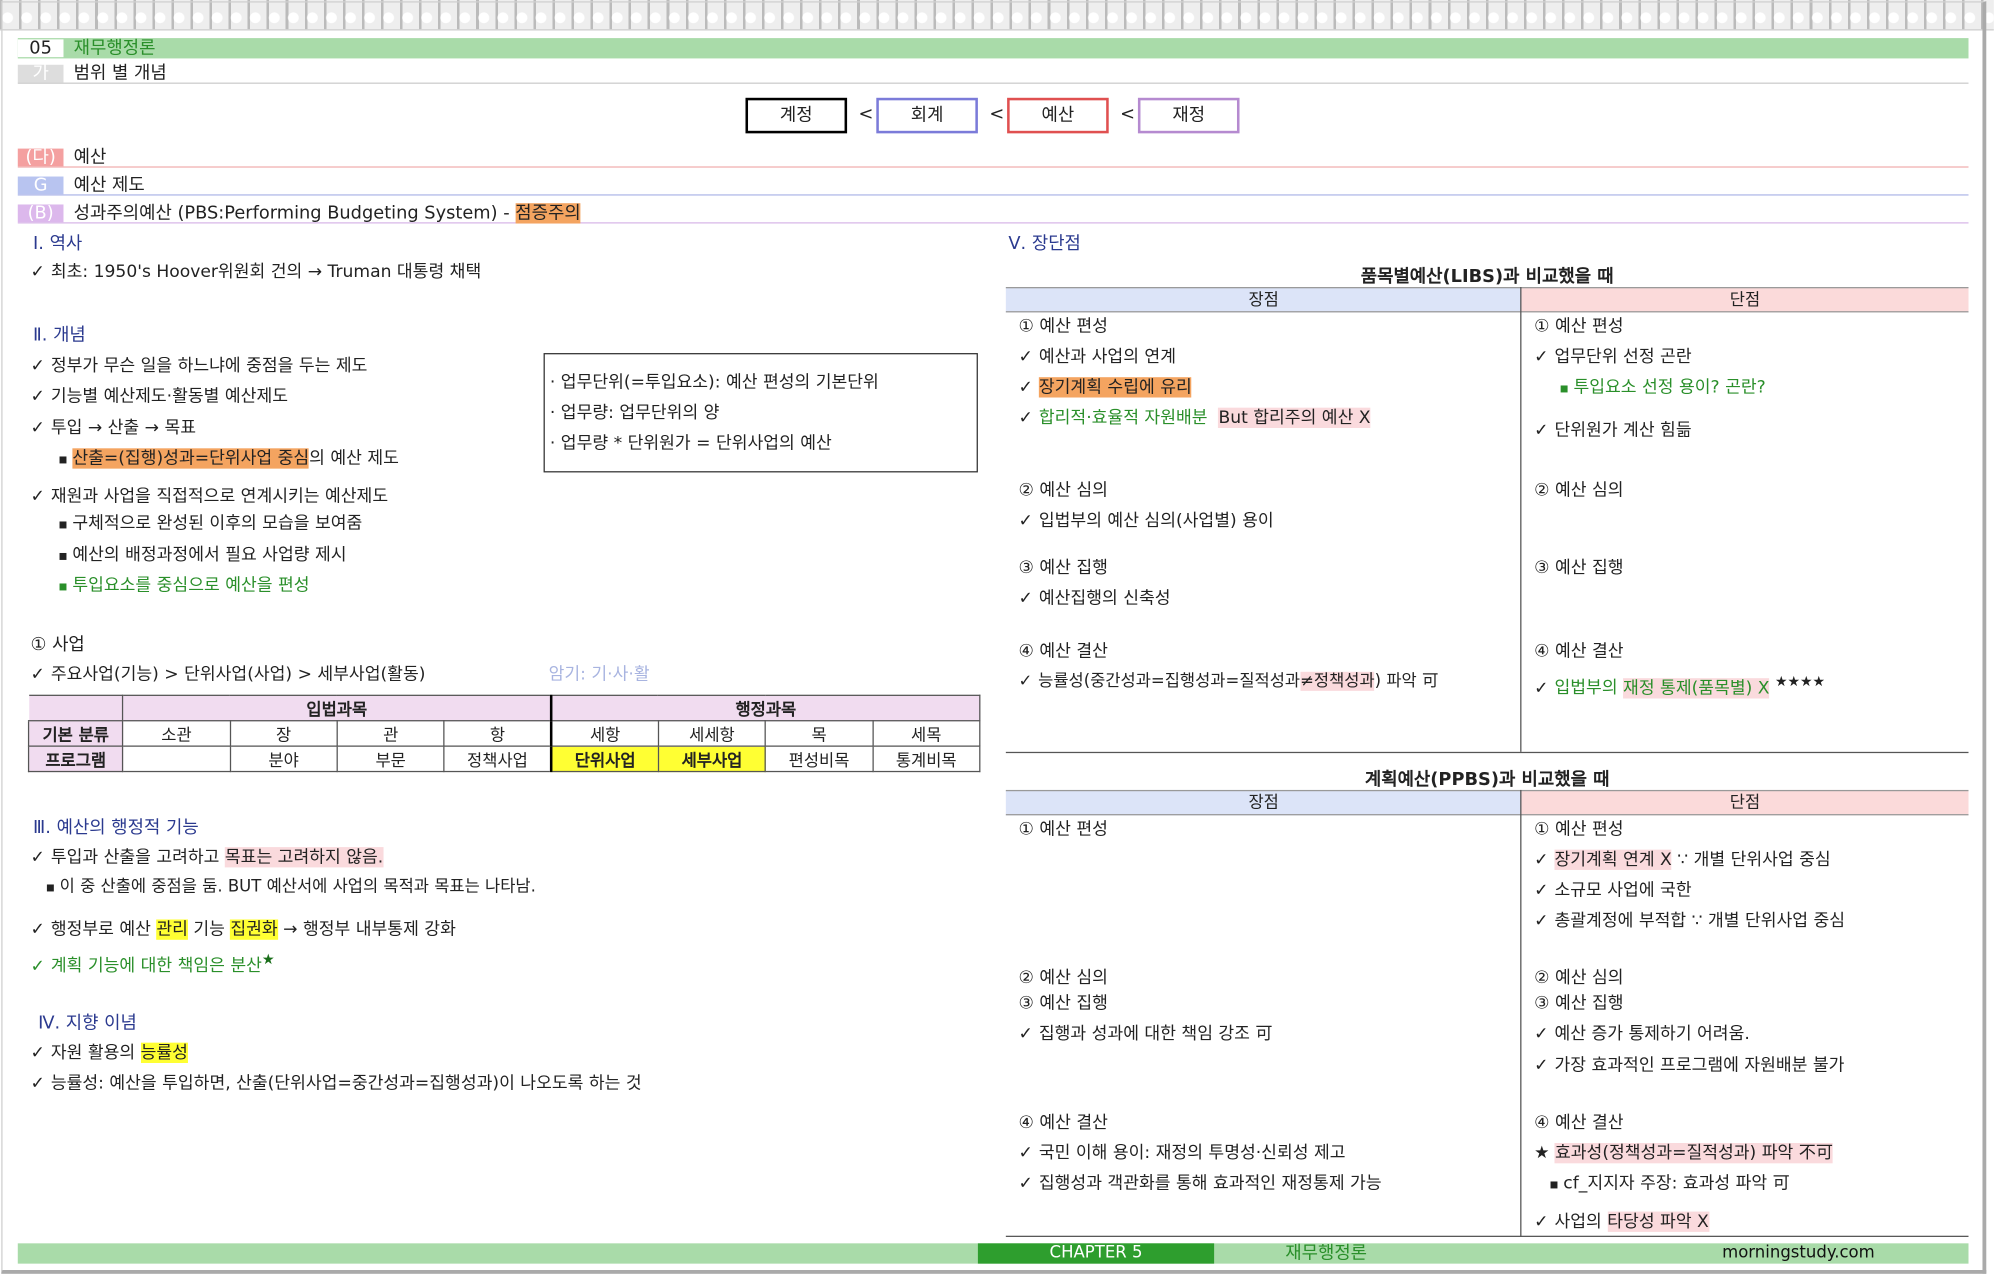 This screenshot has height=1280, width=1994. What do you see at coordinates (1169, 681) in the screenshot?
I see `c1-pro-l6a: 능률성(중간성과=집행성과=질적성과` at bounding box center [1169, 681].